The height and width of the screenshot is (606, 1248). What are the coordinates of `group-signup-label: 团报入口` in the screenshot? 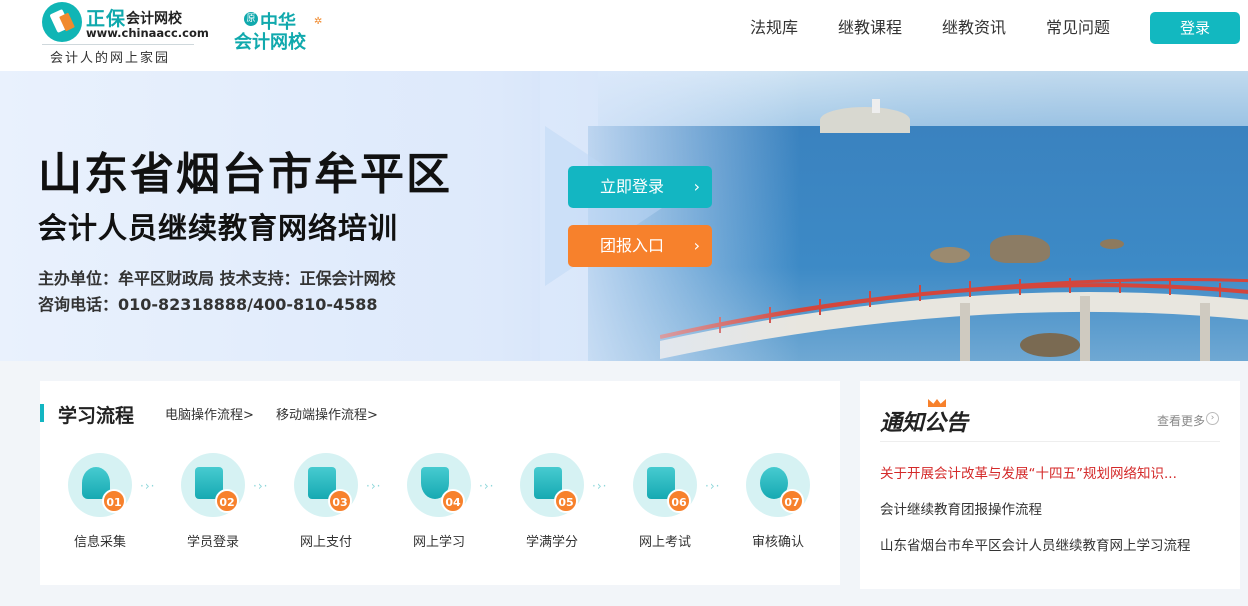 It's located at (632, 245).